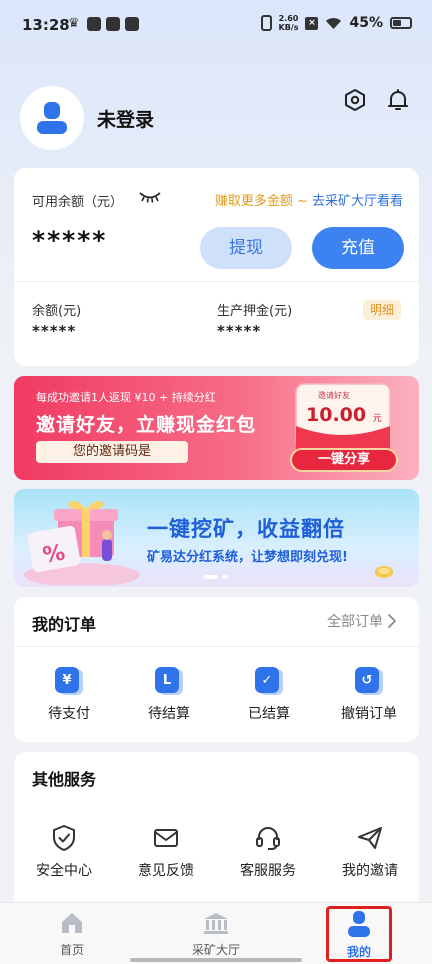  I want to click on undo-icon: ↺, so click(369, 681).